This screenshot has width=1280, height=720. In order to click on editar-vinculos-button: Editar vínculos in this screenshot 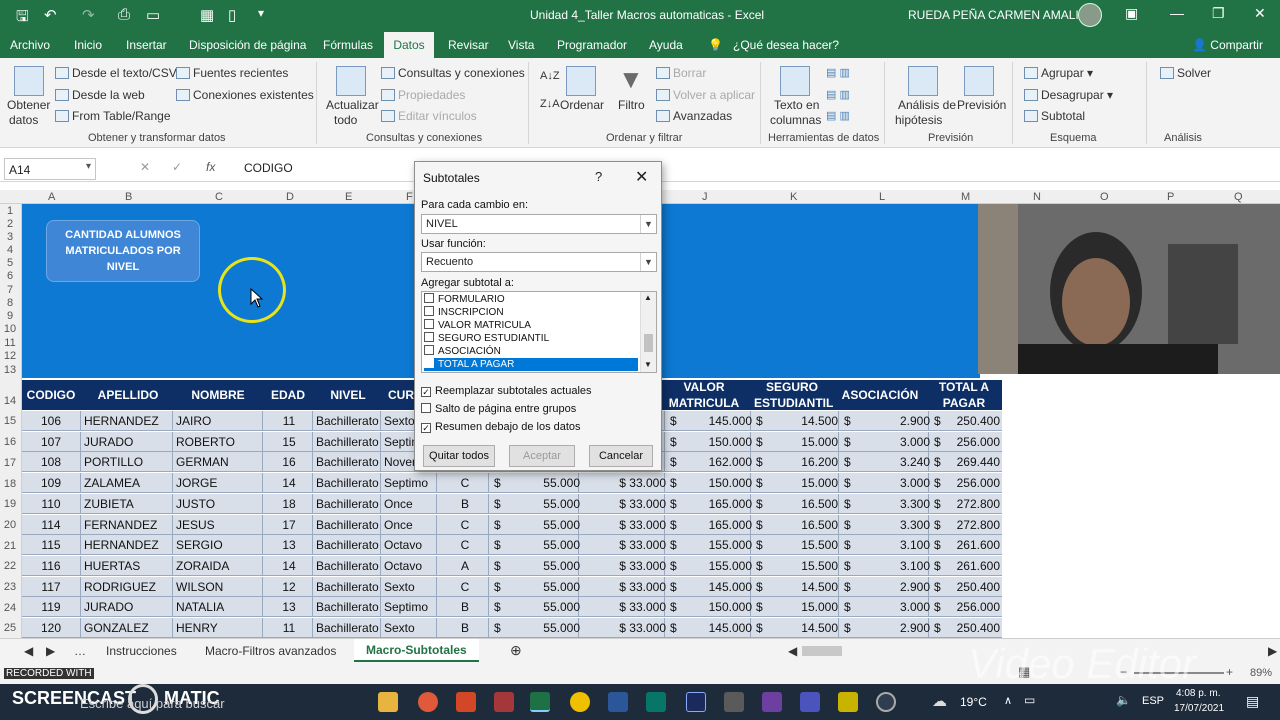, I will do `click(429, 116)`.